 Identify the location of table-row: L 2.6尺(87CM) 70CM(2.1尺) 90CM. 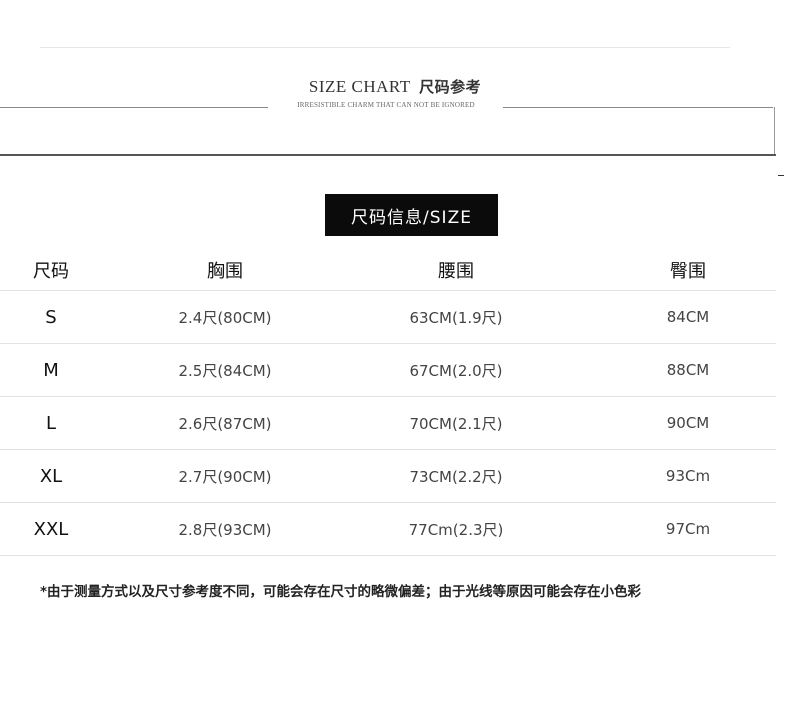
(388, 423).